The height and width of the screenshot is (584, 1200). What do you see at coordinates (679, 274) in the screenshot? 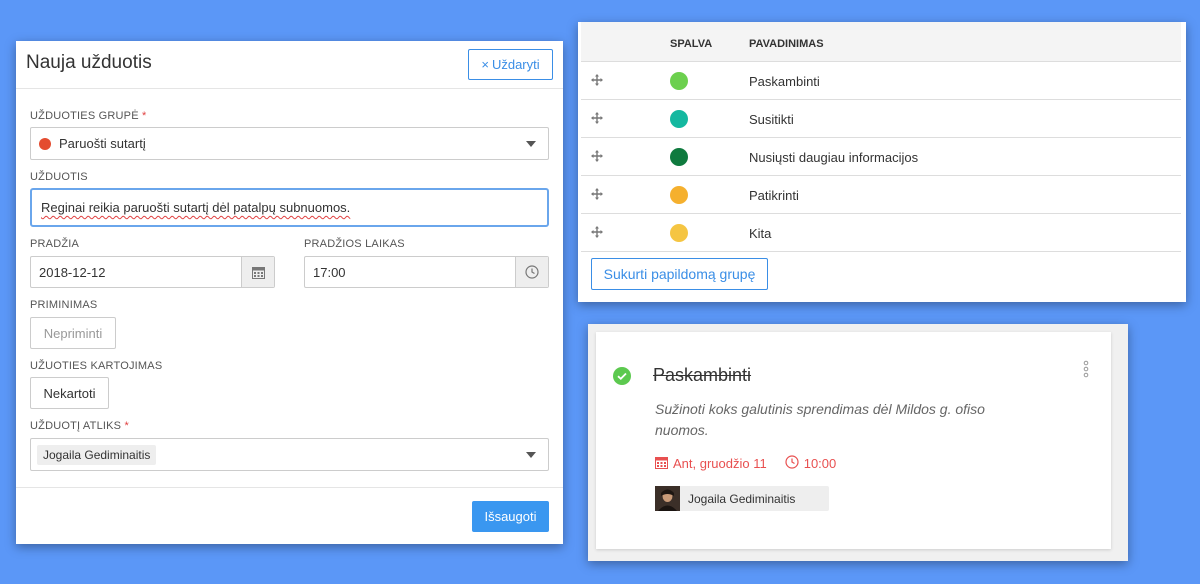
I see `add-group-button: Sukurti papildomą grupę` at bounding box center [679, 274].